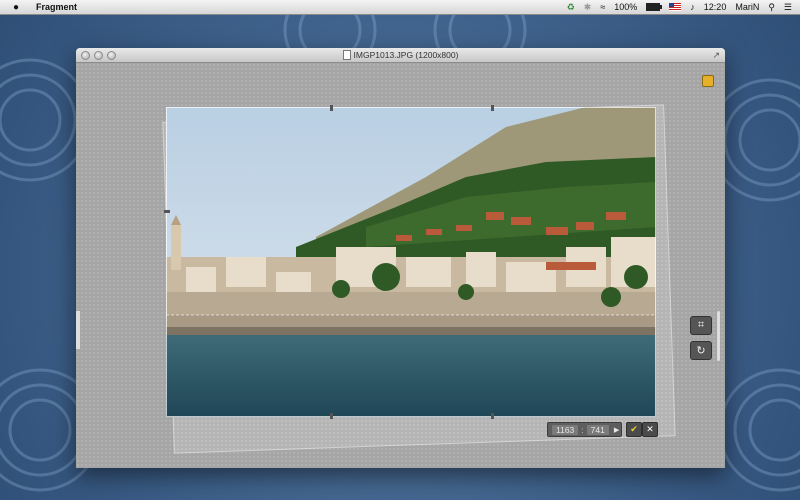 Image resolution: width=800 pixels, height=500 pixels. I want to click on apple-icon: ●, so click(16, 7).